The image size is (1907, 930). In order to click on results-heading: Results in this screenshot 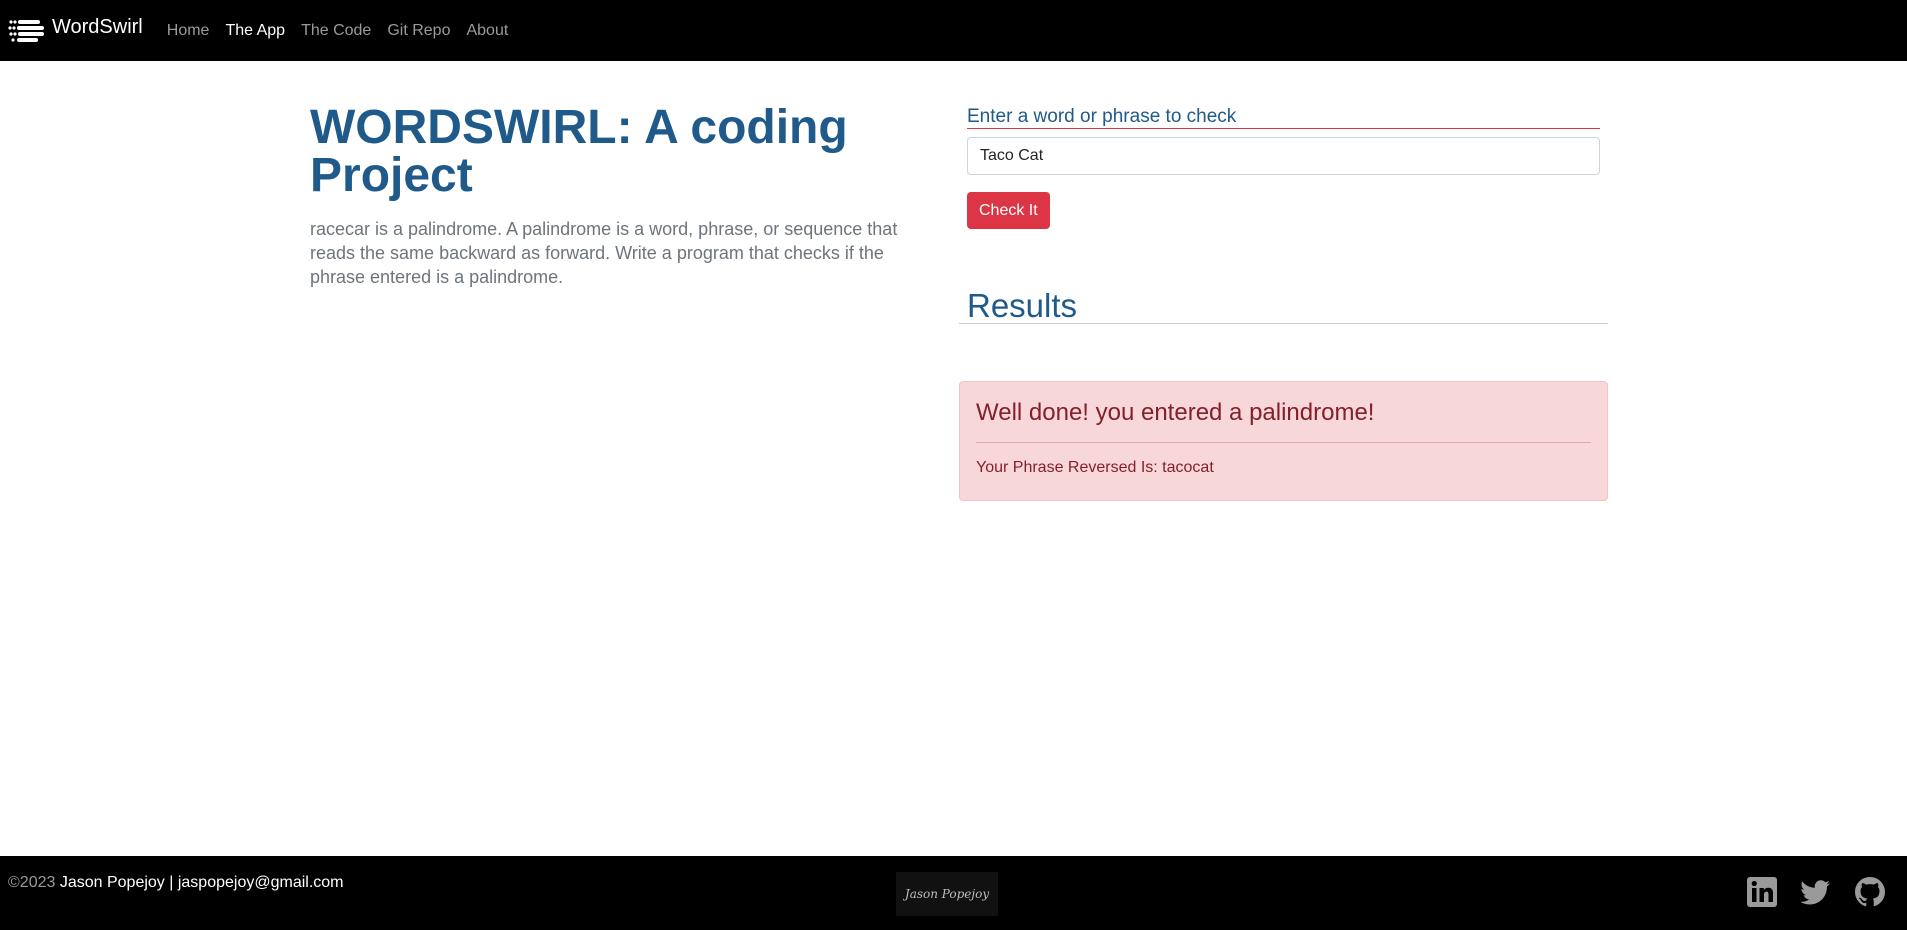, I will do `click(1283, 305)`.